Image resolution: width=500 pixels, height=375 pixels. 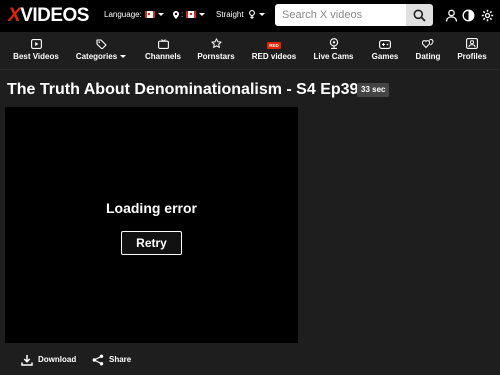 I want to click on nav-label: Dating, so click(x=428, y=56).